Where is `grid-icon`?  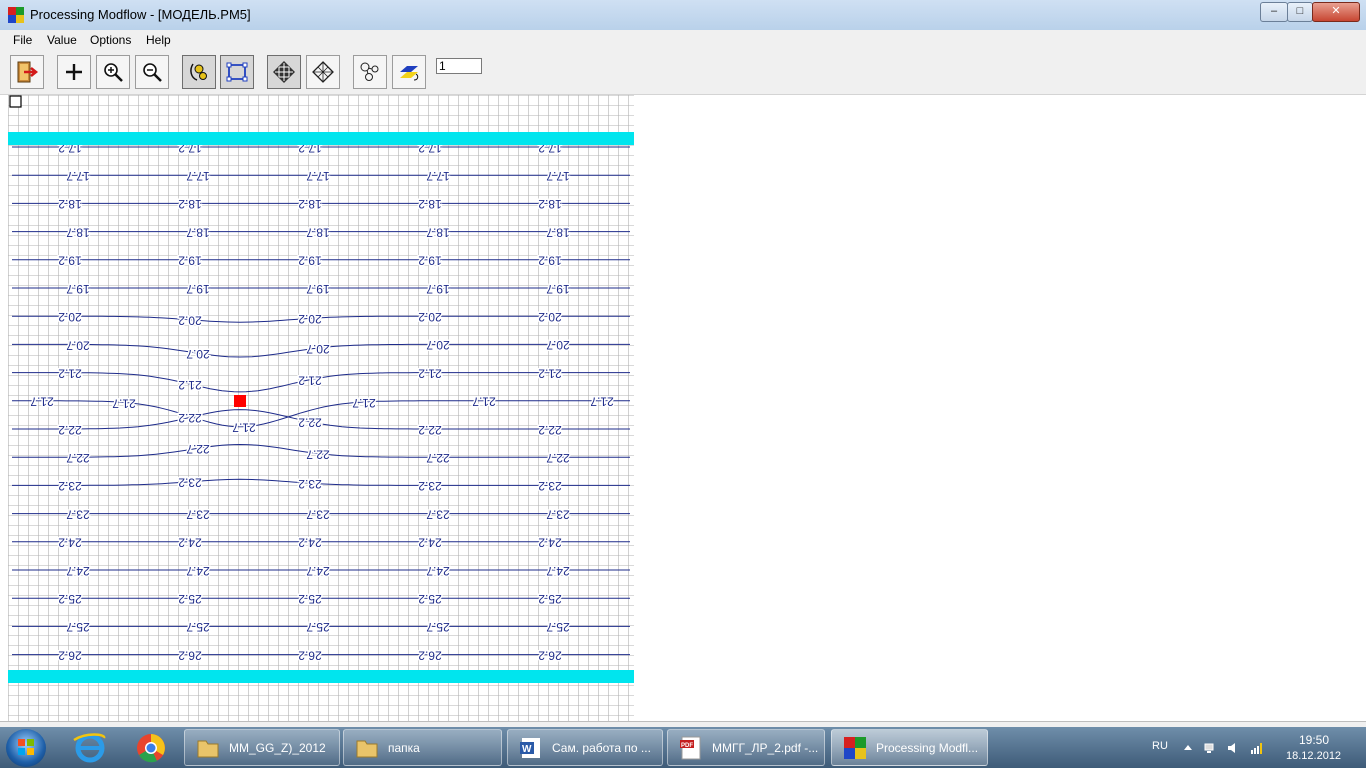
grid-icon is located at coordinates (284, 72).